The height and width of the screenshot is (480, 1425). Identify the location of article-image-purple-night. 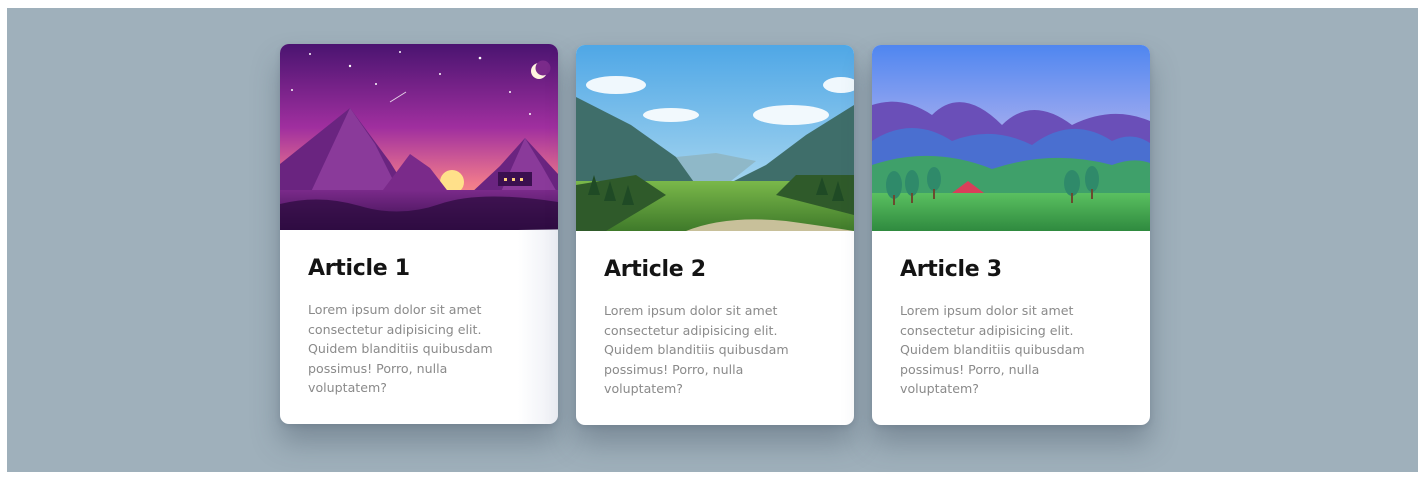
(419, 137).